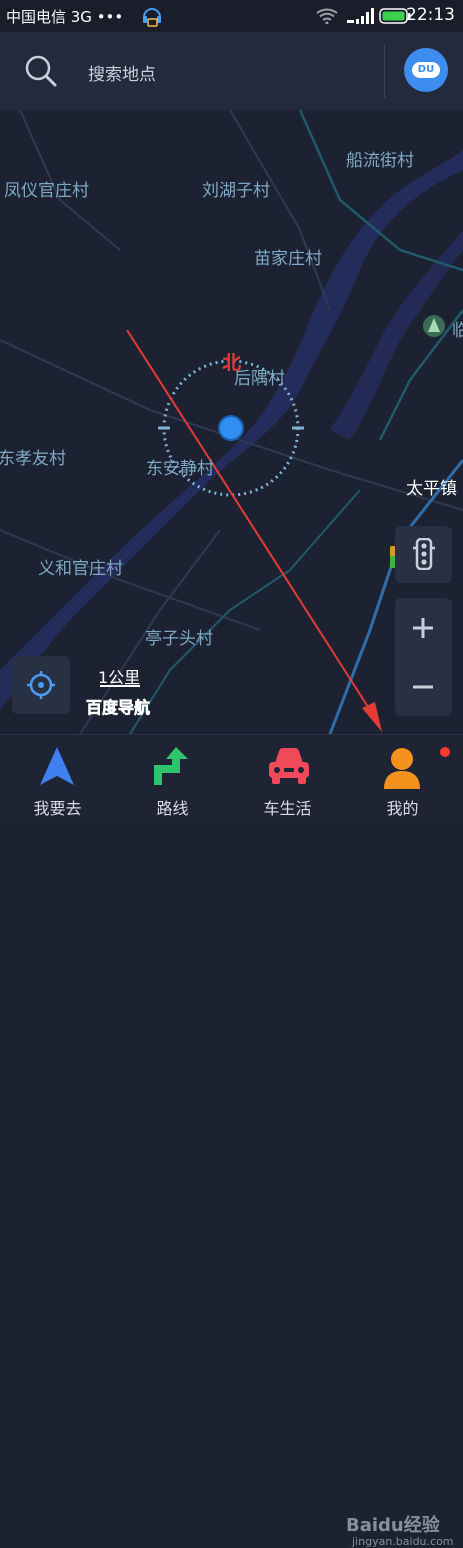 The width and height of the screenshot is (463, 1548). I want to click on clock: 22:13, so click(430, 15).